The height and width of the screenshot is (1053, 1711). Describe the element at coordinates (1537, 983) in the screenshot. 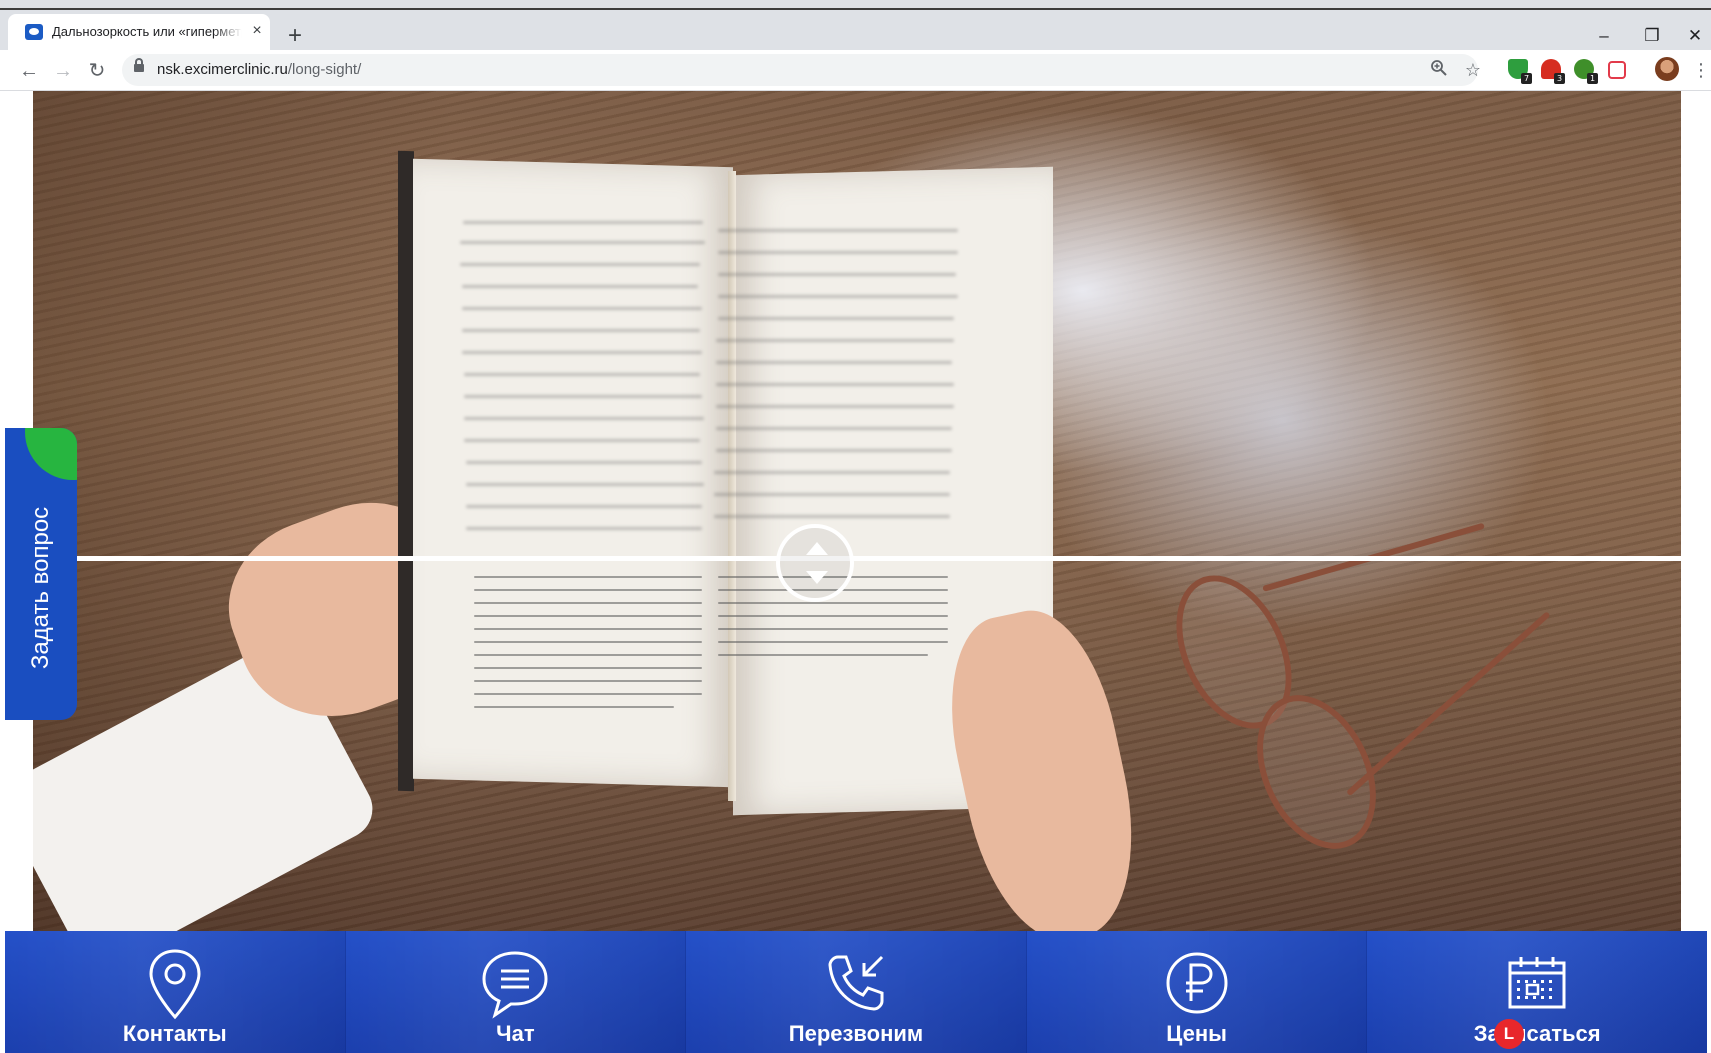

I see `calendar-icon` at that location.